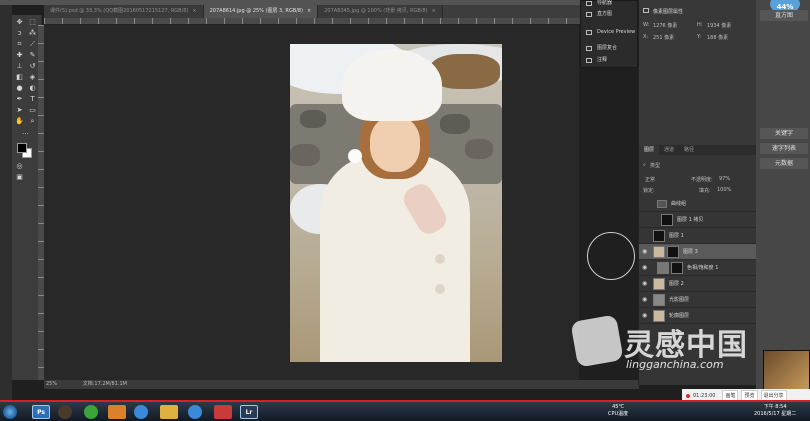 The height and width of the screenshot is (421, 810). Describe the element at coordinates (51, 384) in the screenshot. I see `zoom-level: 25%` at that location.